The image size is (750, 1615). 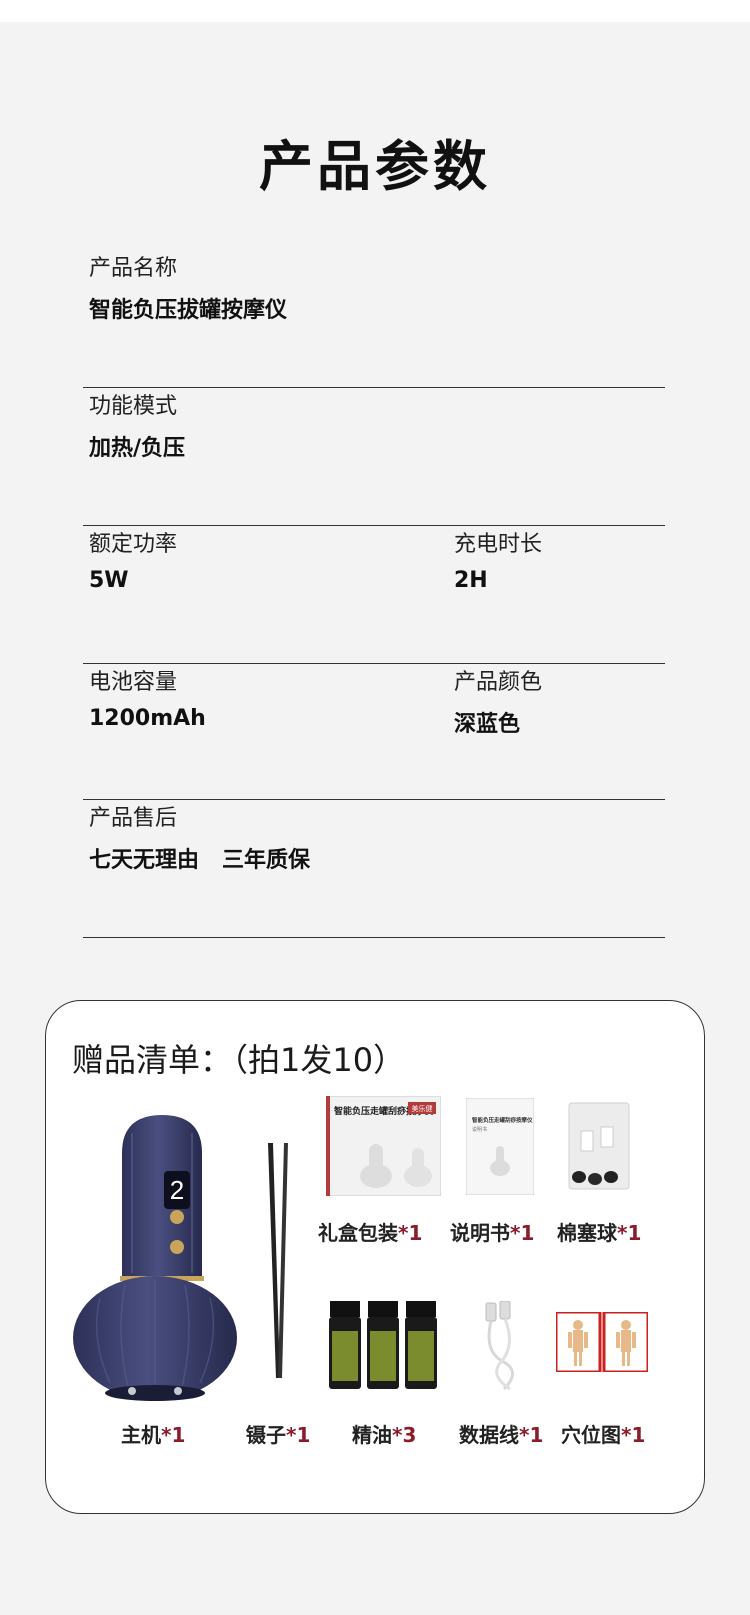 I want to click on gift-list-title: 赠品清单：（拍1发10）, so click(x=239, y=1060).